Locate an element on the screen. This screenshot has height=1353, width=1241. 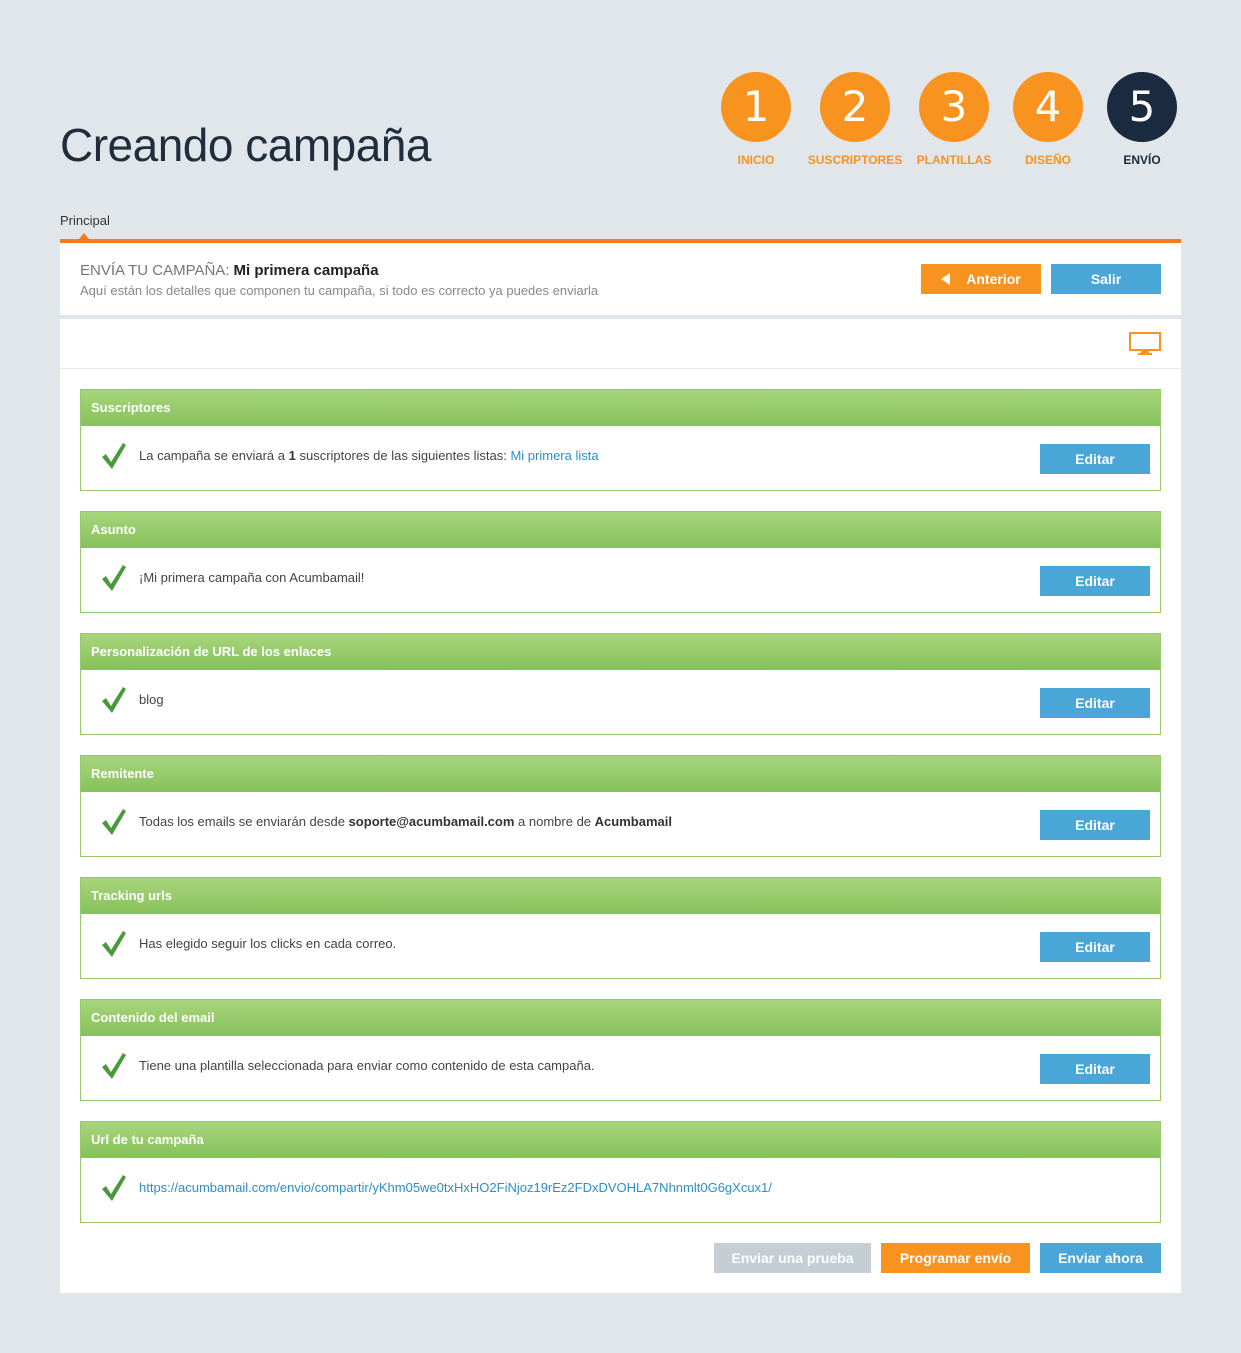
schedule-send-button: Programar envío is located at coordinates (955, 1258).